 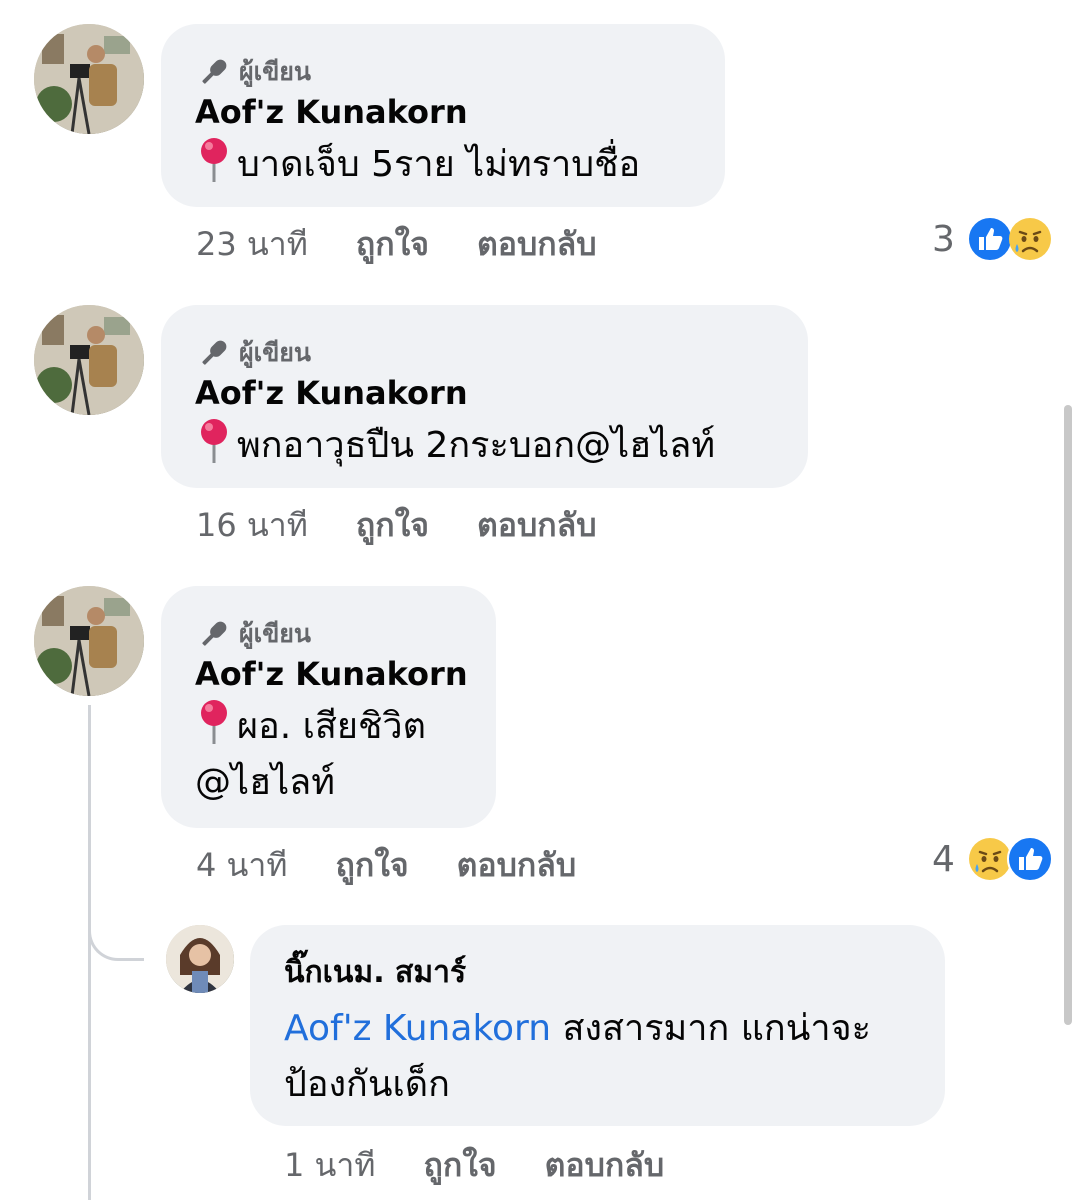 What do you see at coordinates (252, 525) in the screenshot?
I see `comment-time: 16 นาที` at bounding box center [252, 525].